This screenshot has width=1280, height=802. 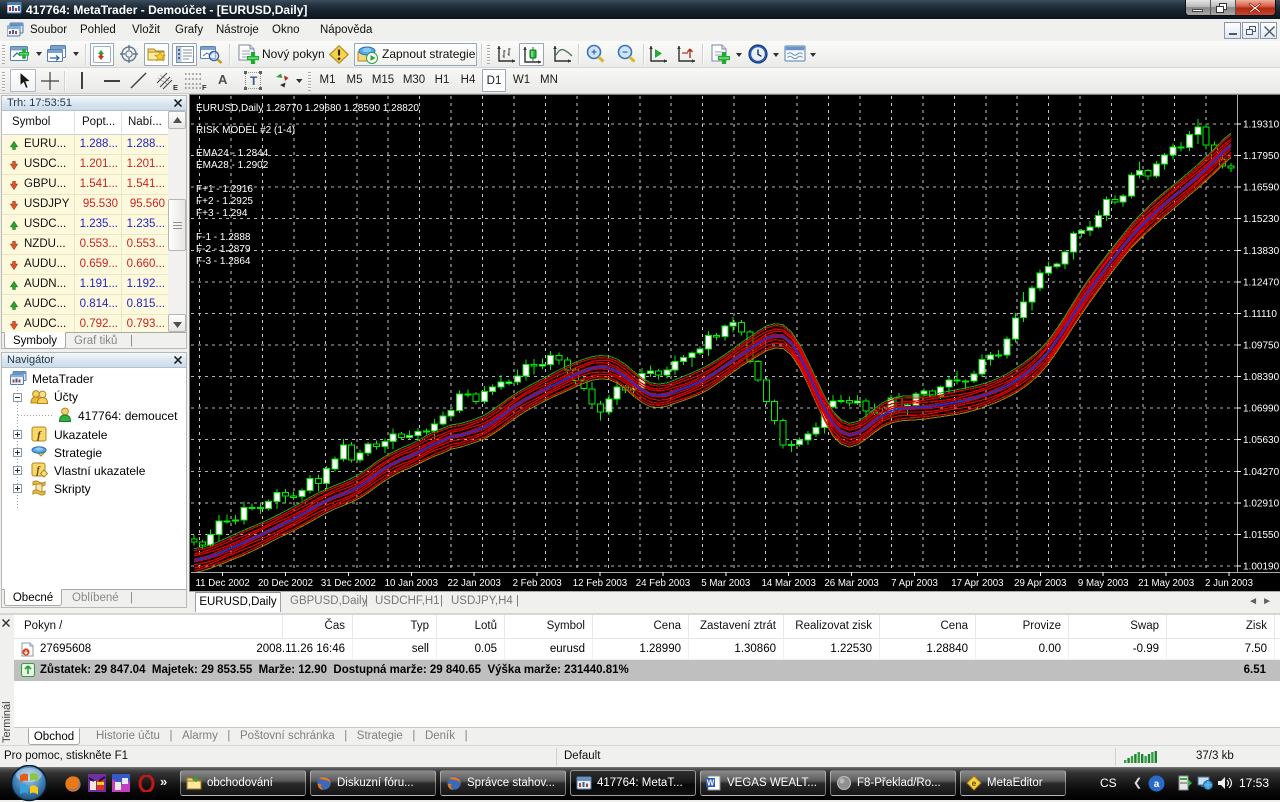 I want to click on svg-text: 5 Mar 2003, so click(x=725, y=583).